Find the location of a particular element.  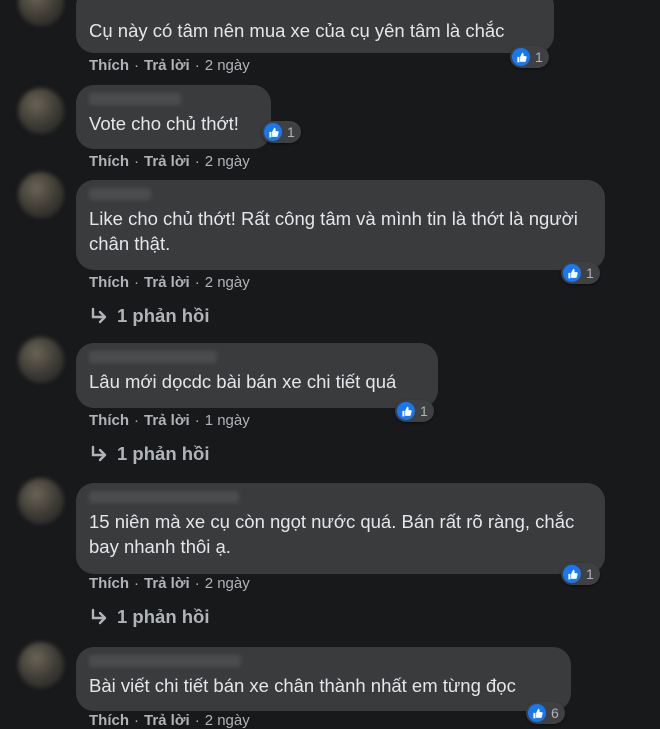

reaction-count: 6 is located at coordinates (555, 713).